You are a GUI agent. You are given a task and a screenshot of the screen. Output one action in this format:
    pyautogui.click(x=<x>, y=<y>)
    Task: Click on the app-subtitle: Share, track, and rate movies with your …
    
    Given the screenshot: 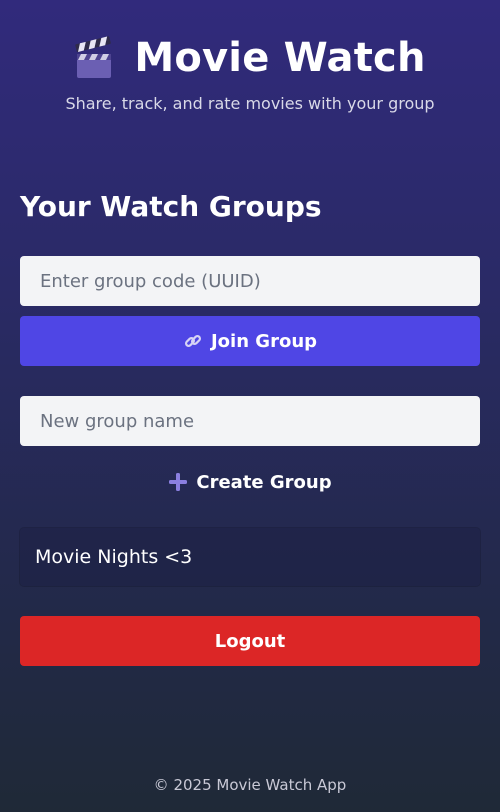 What is the action you would take?
    pyautogui.click(x=250, y=103)
    